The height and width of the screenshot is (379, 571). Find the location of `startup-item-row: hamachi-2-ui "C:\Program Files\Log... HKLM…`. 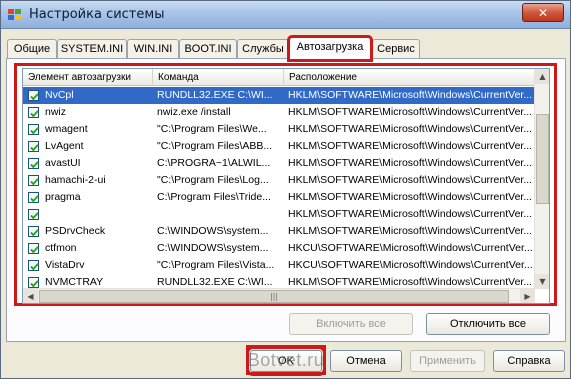

startup-item-row: hamachi-2-ui "C:\Program Files\Log... HKLM… is located at coordinates (279, 180).